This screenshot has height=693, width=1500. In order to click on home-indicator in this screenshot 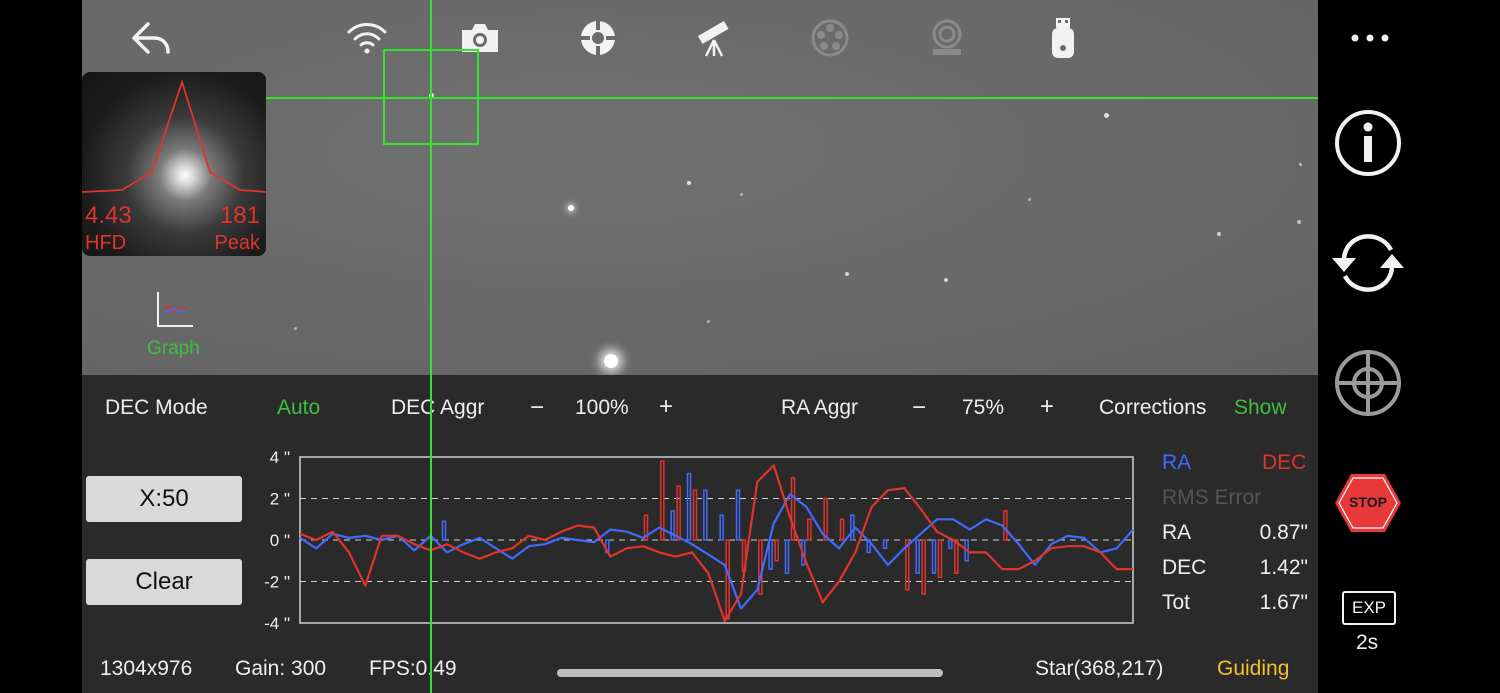, I will do `click(750, 673)`.